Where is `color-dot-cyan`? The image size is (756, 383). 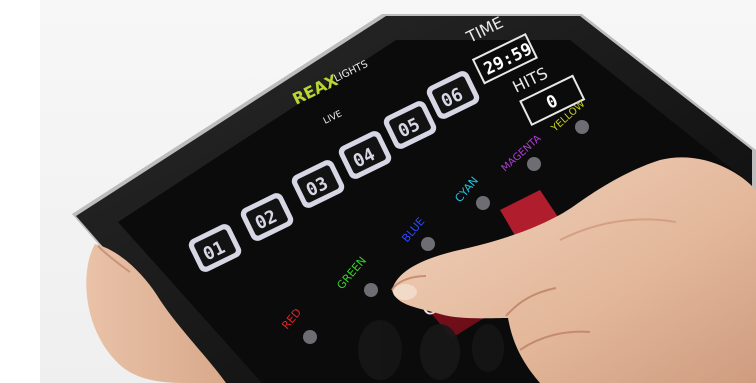
color-dot-cyan is located at coordinates (483, 203).